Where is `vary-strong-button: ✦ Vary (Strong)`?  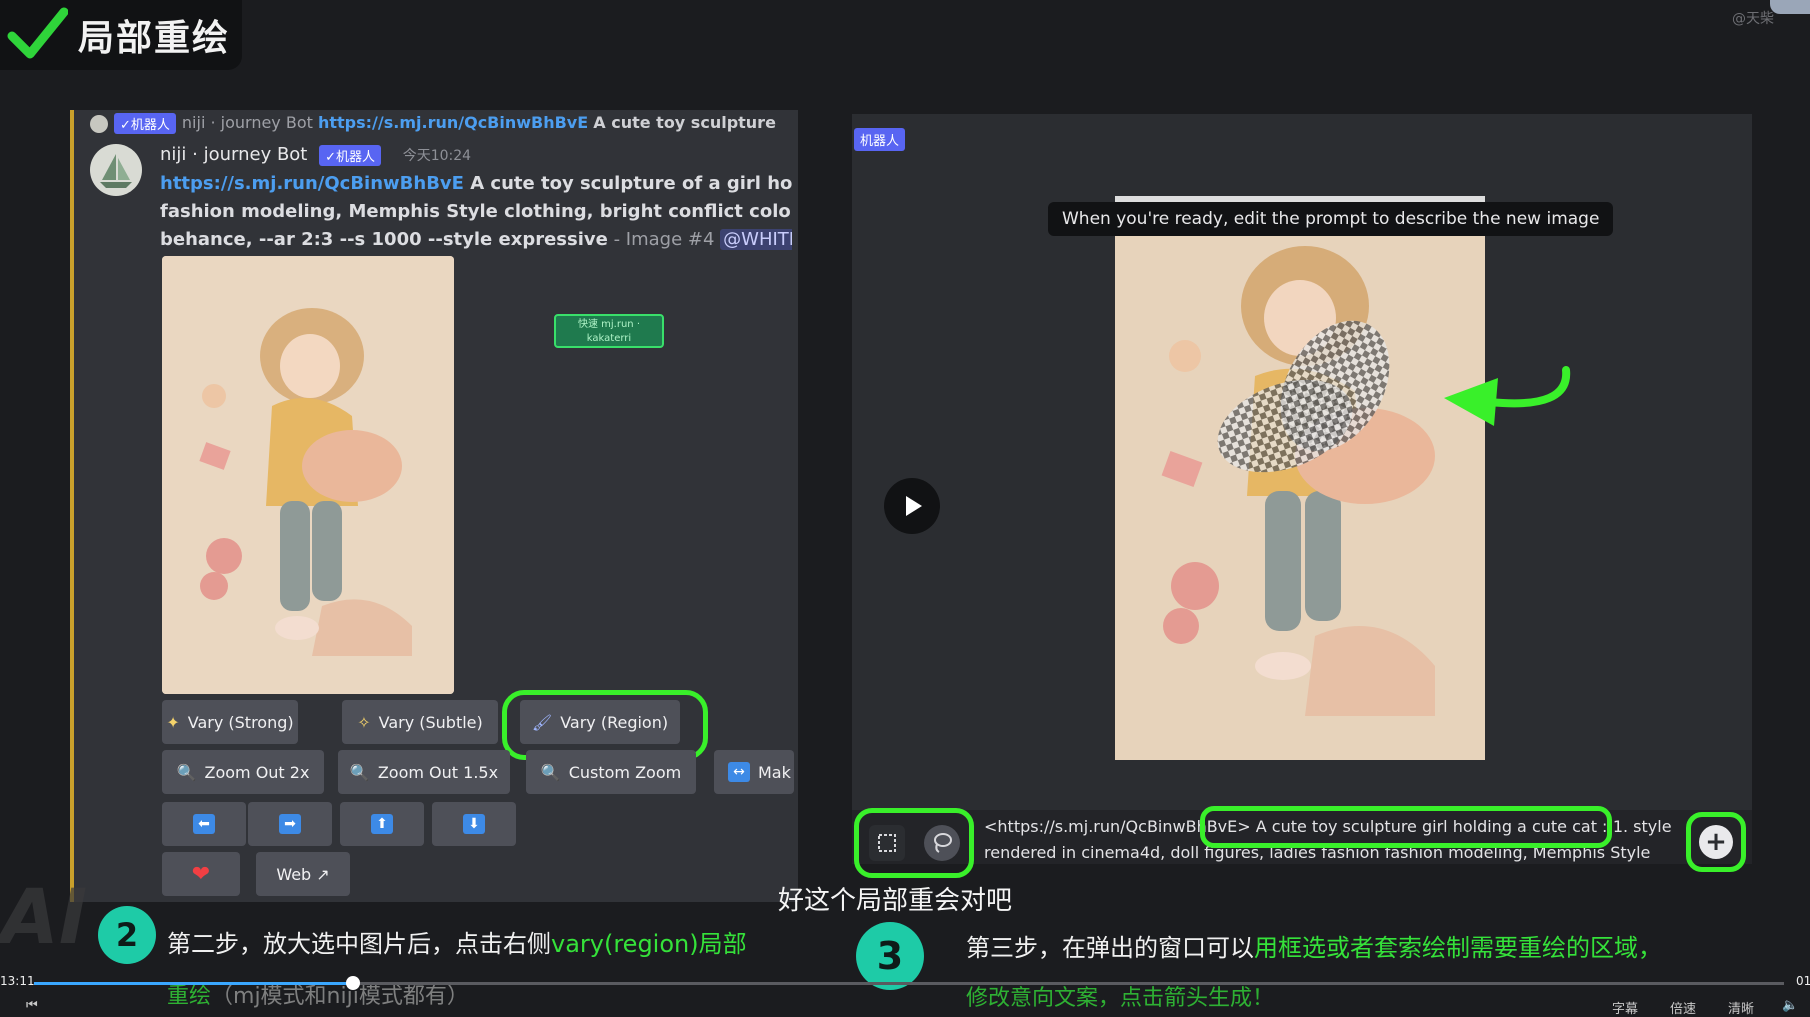
vary-strong-button: ✦ Vary (Strong) is located at coordinates (230, 722).